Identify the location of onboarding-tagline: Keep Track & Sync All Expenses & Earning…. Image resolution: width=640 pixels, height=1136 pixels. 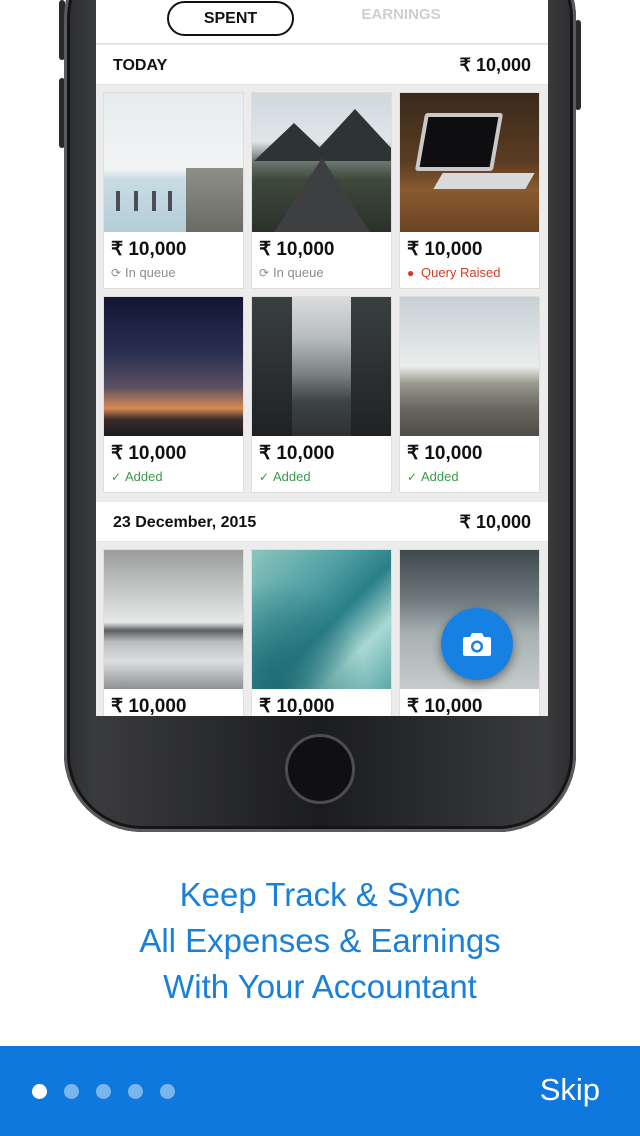
(320, 941).